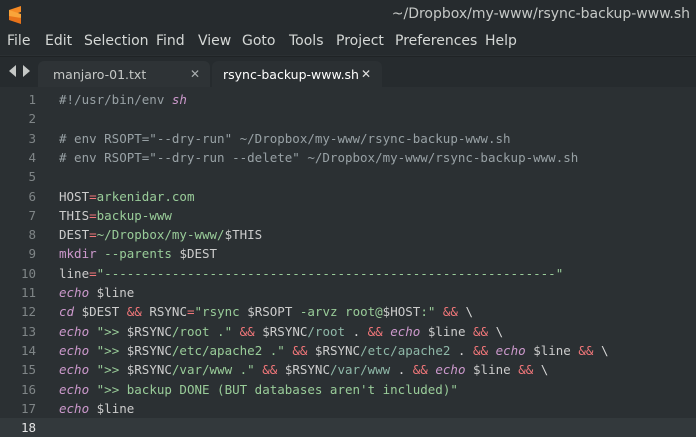 The height and width of the screenshot is (437, 696). Describe the element at coordinates (348, 292) in the screenshot. I see `code-line: 11 echo $line` at that location.